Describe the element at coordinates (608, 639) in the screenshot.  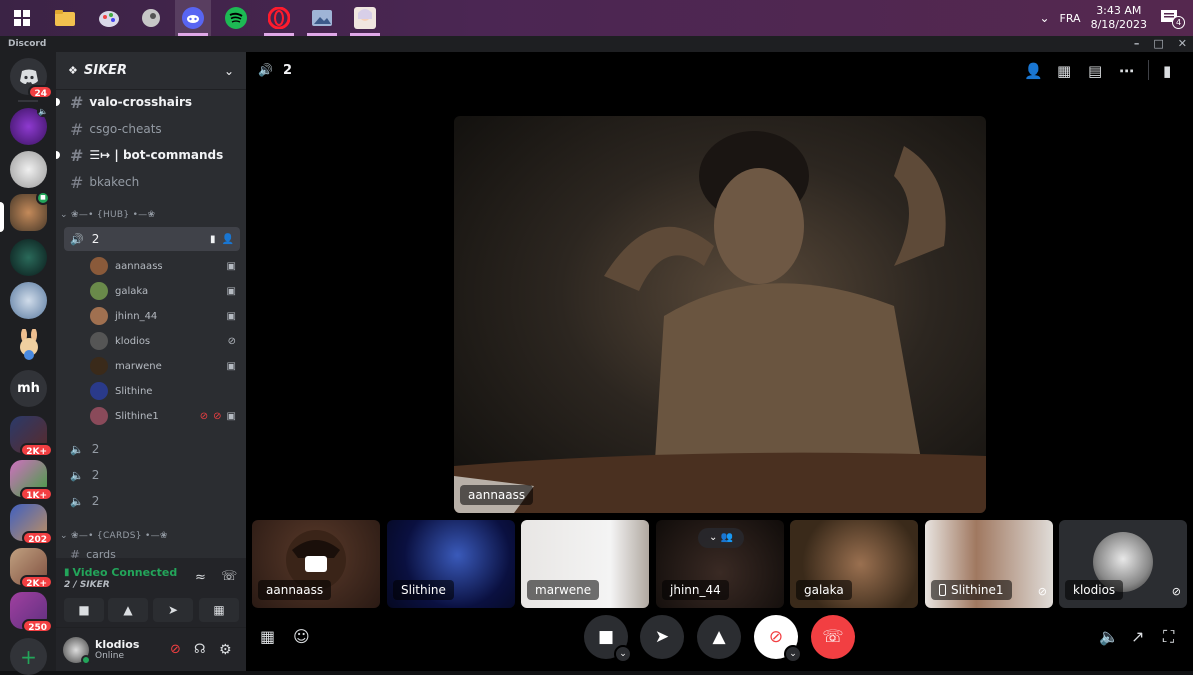
I see `camera-toggle-button: ■ ⌄` at that location.